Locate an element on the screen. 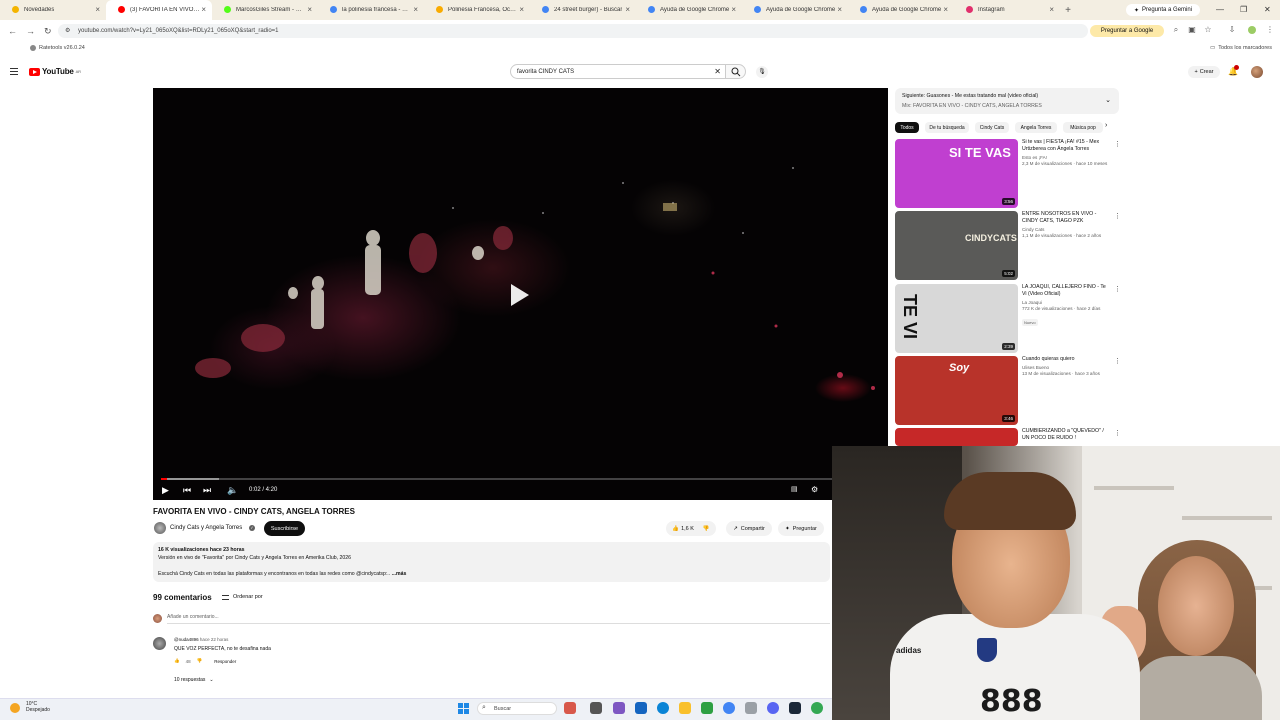 The height and width of the screenshot is (720, 1280). settings-icon: ⚙ is located at coordinates (814, 490).